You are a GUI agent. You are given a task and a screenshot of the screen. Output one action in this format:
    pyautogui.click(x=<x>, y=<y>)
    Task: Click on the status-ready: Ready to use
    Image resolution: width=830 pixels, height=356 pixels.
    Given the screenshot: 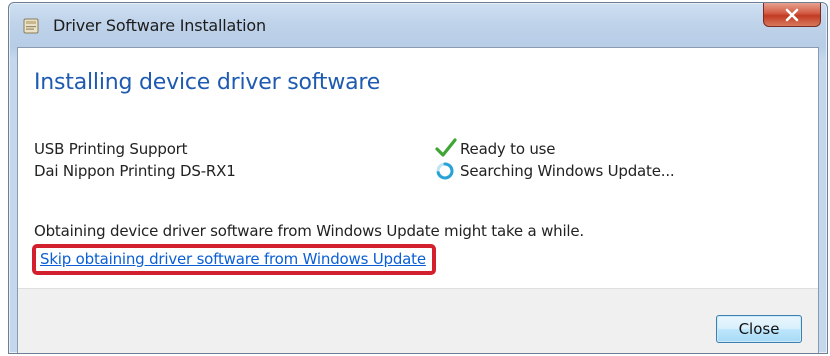 What is the action you would take?
    pyautogui.click(x=508, y=149)
    